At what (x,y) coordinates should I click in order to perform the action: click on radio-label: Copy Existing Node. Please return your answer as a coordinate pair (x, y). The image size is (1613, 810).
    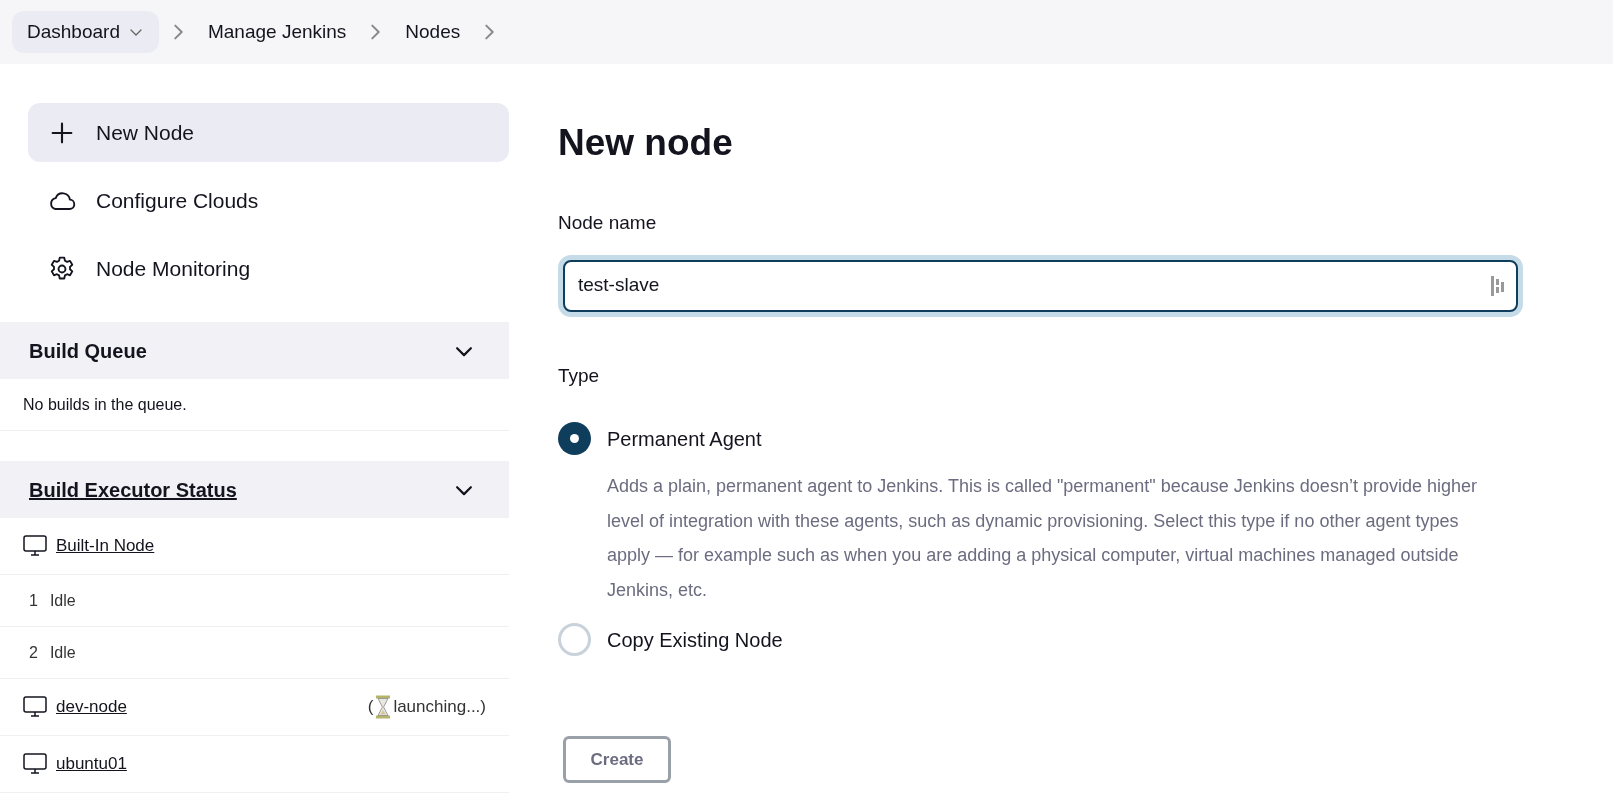
    Looking at the image, I should click on (695, 639).